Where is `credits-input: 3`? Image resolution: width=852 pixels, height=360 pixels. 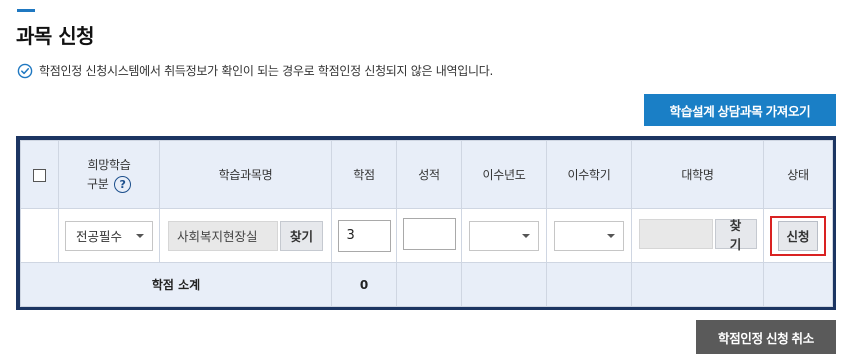
credits-input: 3 is located at coordinates (364, 235).